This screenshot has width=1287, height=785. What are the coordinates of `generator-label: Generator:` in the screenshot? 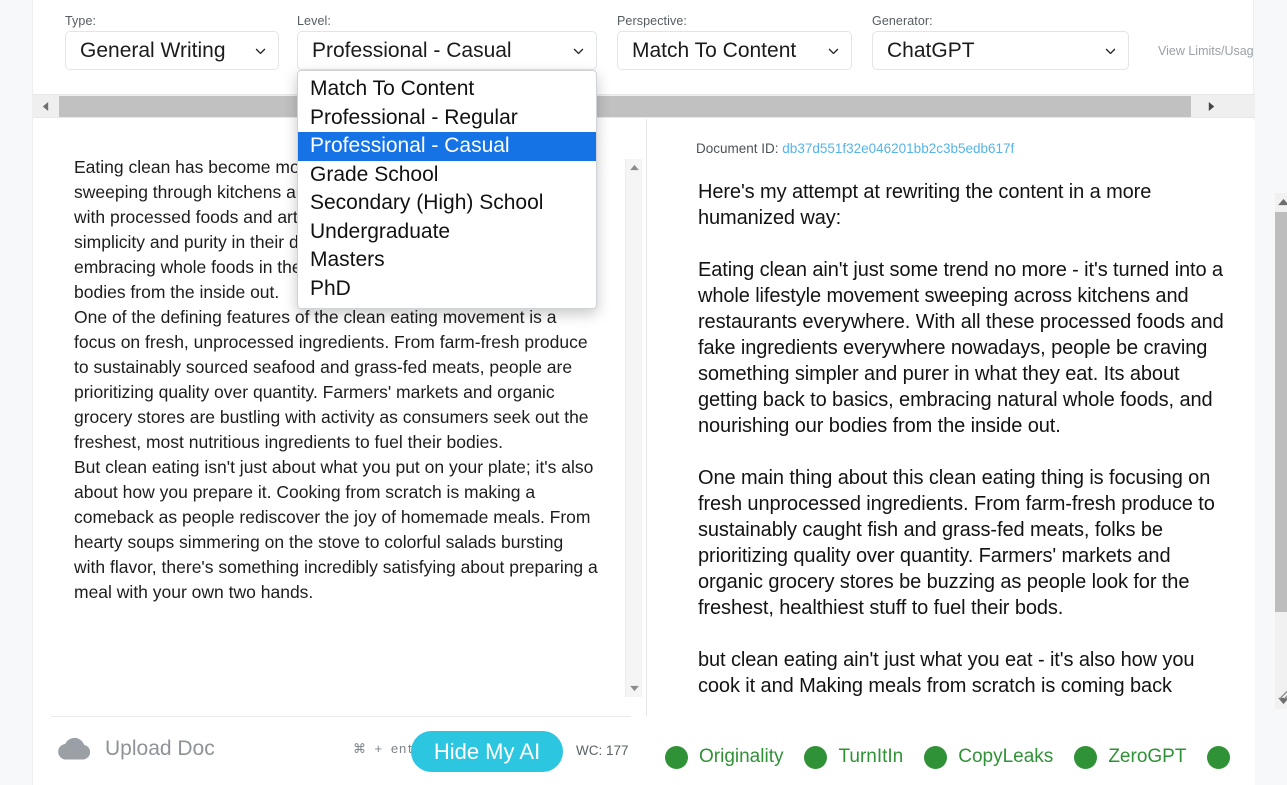 It's located at (902, 21).